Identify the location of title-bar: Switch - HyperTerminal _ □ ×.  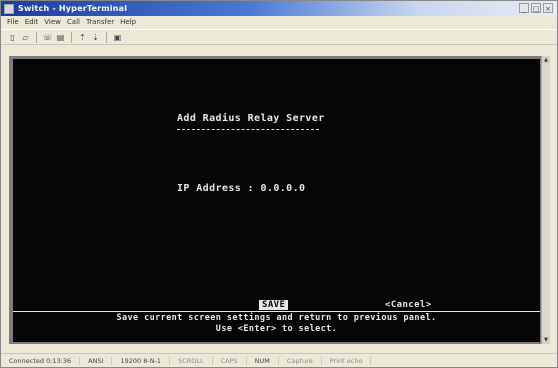
(279, 8).